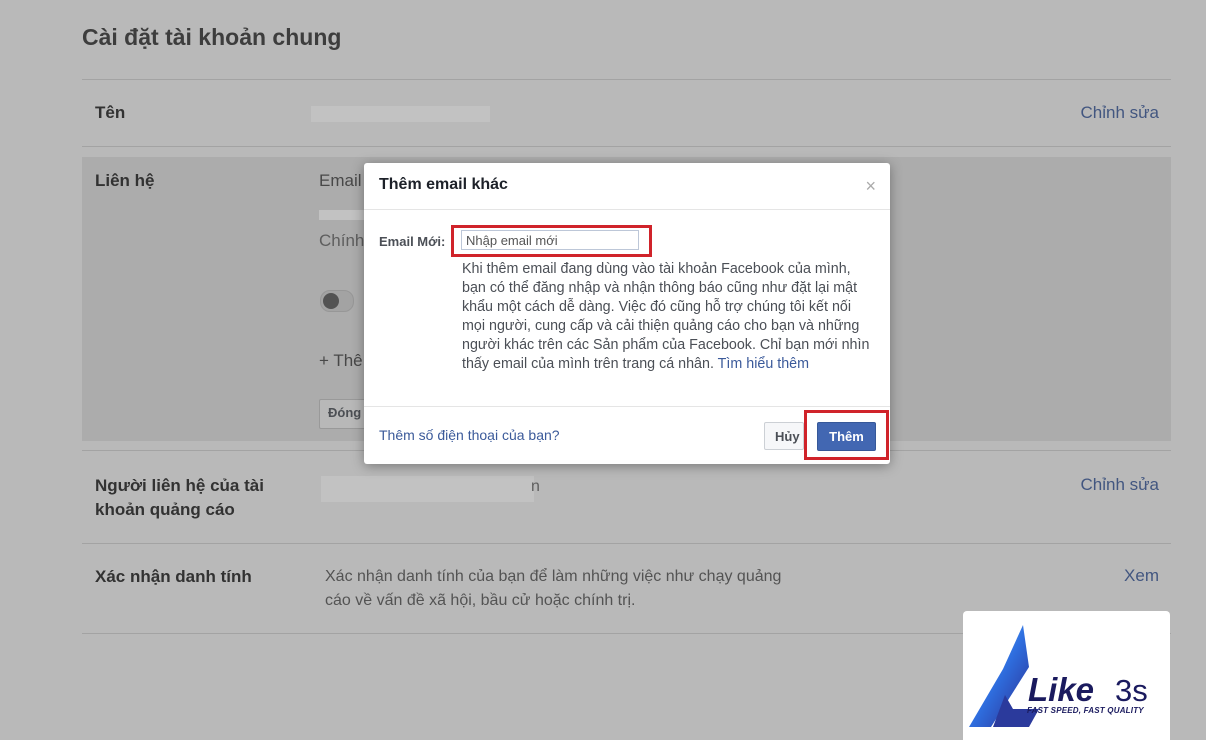 Image resolution: width=1206 pixels, height=740 pixels. Describe the element at coordinates (846, 436) in the screenshot. I see `add-email-button: Thêm` at that location.